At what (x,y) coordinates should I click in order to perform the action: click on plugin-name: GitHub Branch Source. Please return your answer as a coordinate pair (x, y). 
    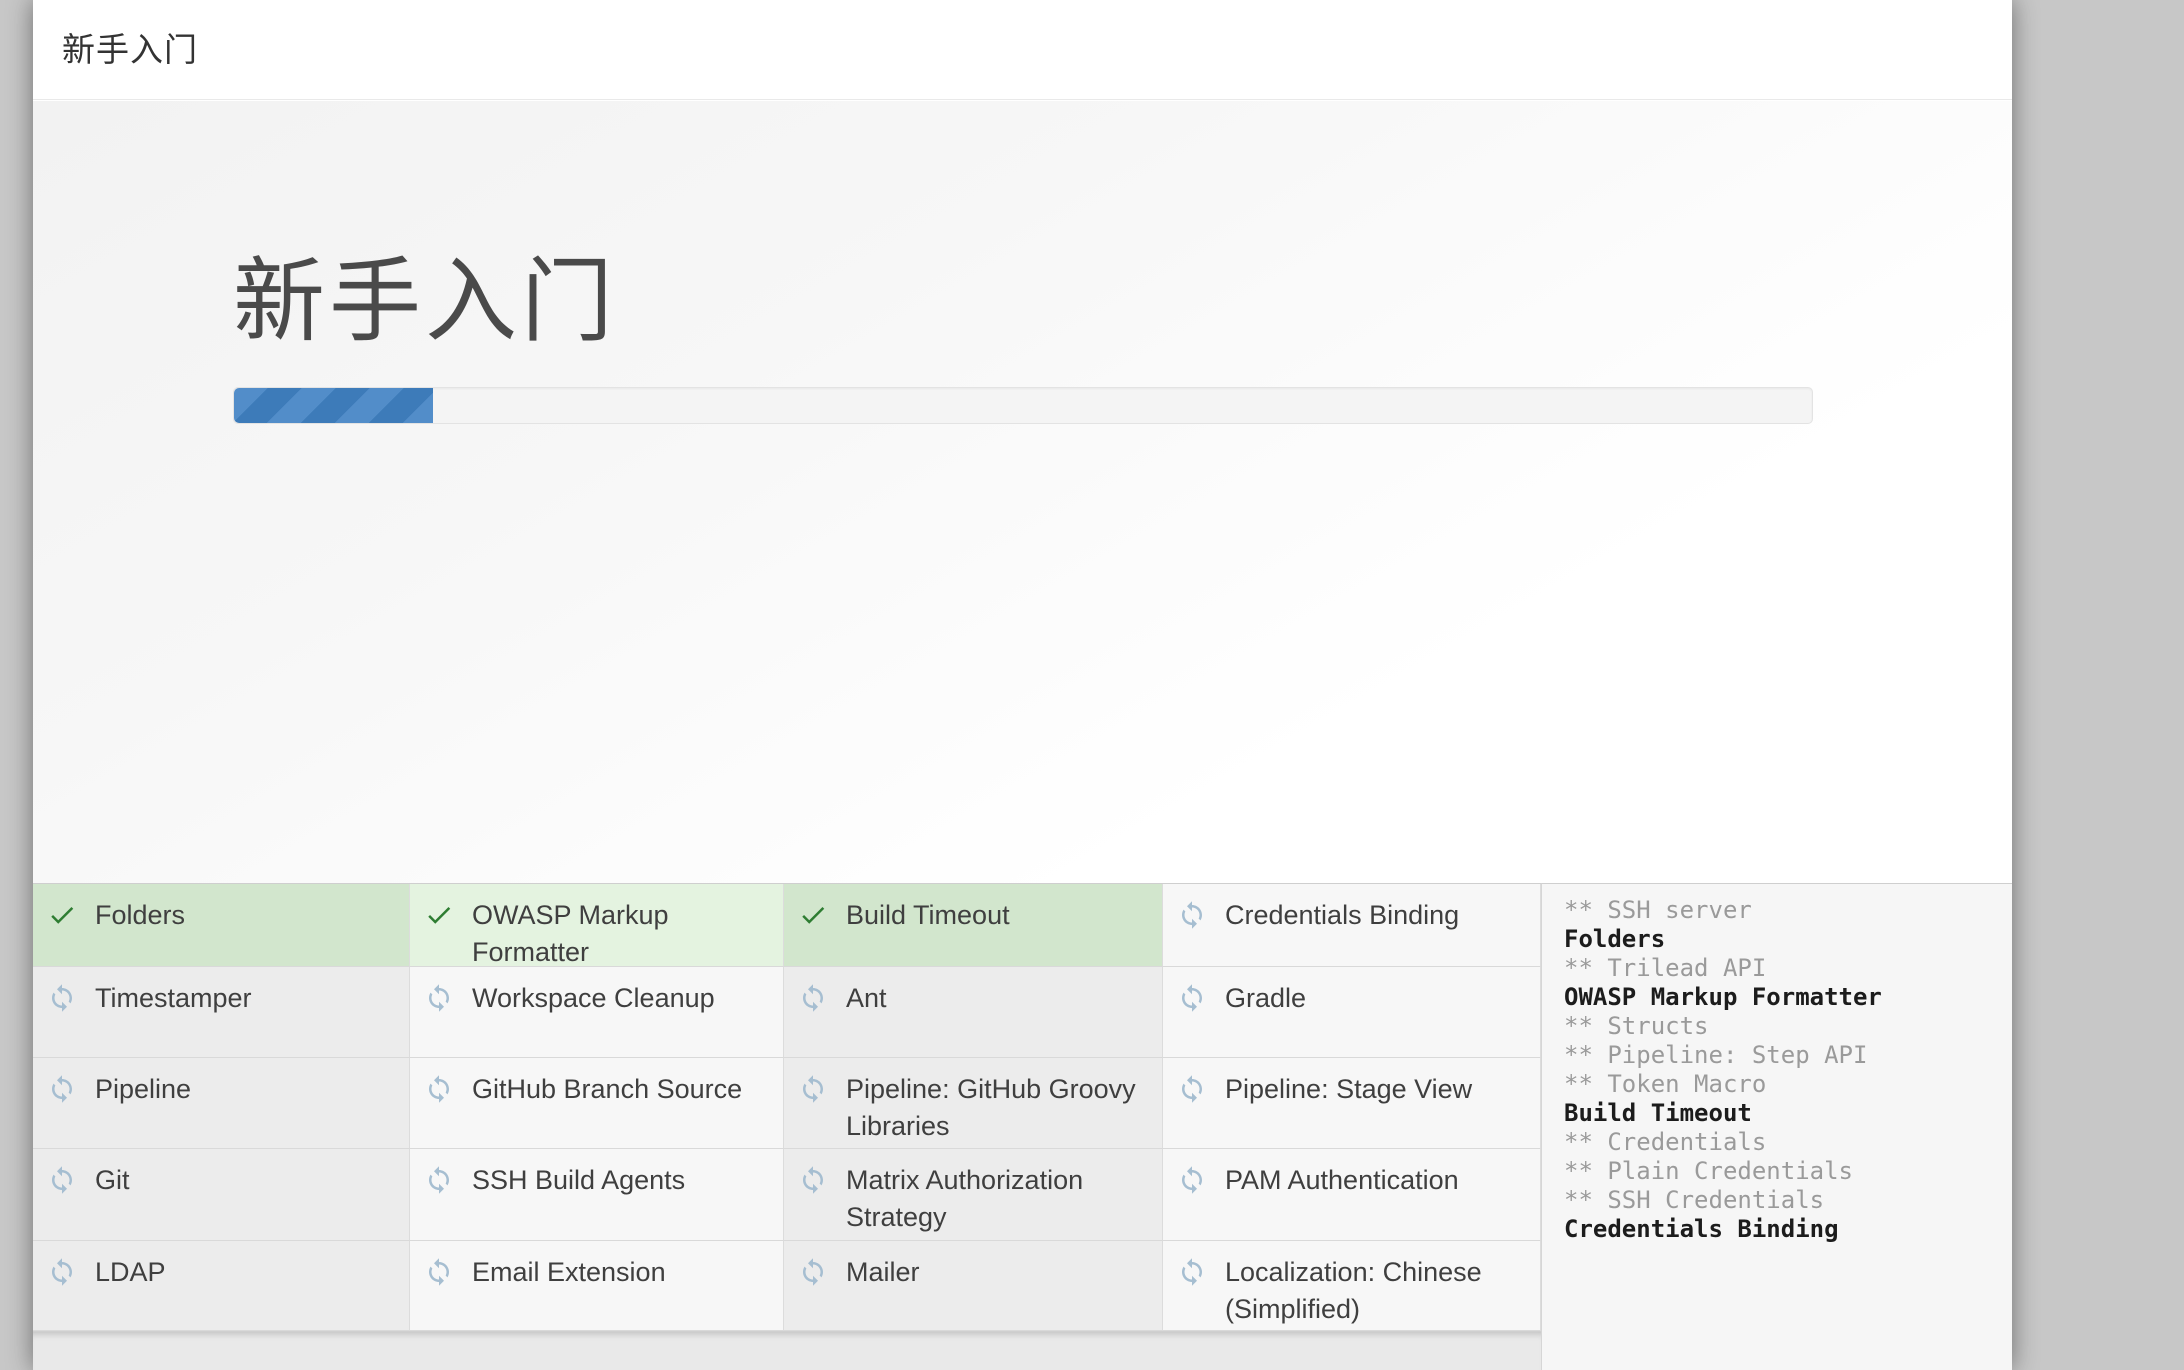
    Looking at the image, I should click on (607, 1089).